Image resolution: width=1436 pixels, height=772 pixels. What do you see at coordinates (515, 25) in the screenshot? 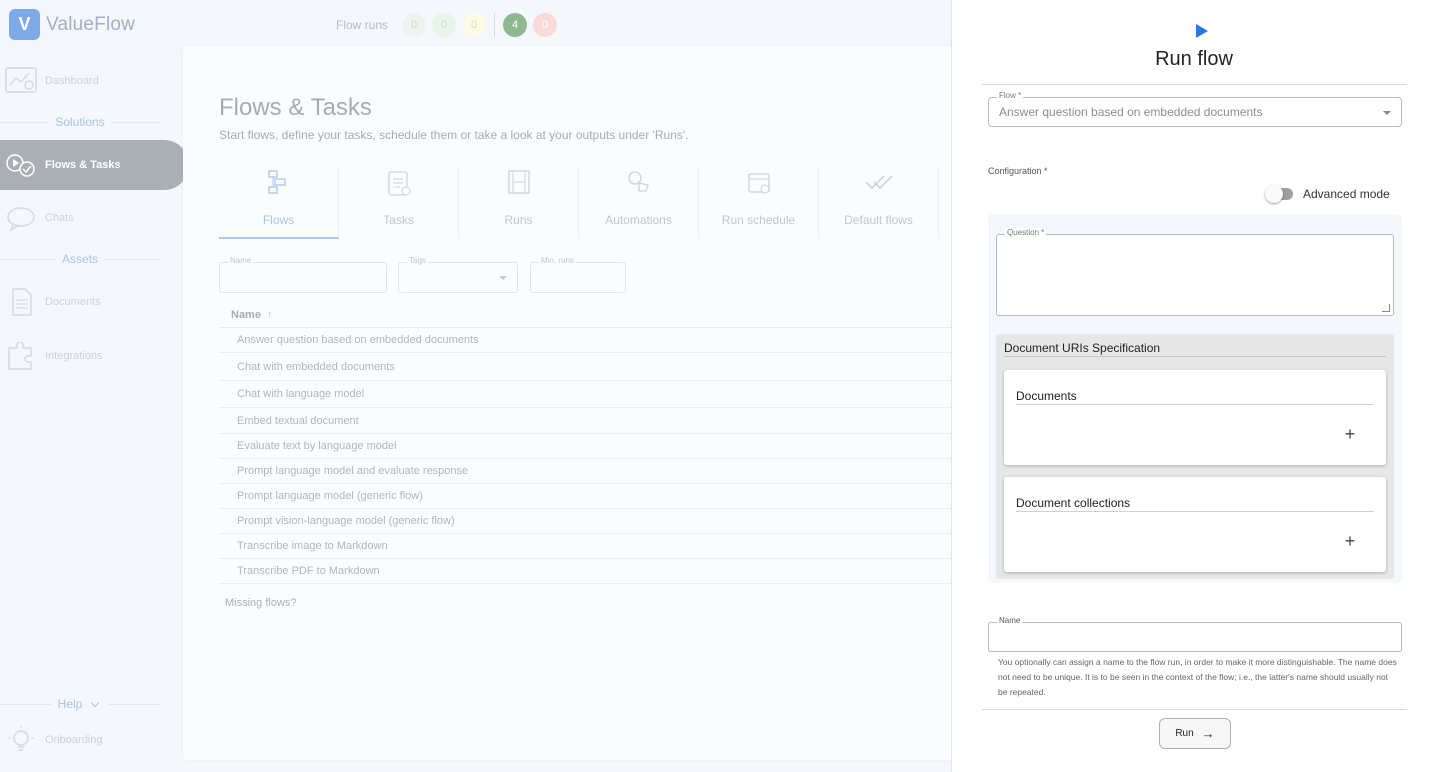
I see `runs-badge-succeeded: 4` at bounding box center [515, 25].